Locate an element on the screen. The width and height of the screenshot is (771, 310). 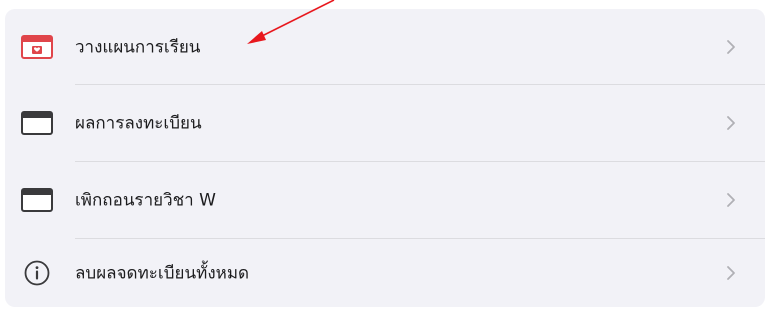
info-circle-icon is located at coordinates (37, 273).